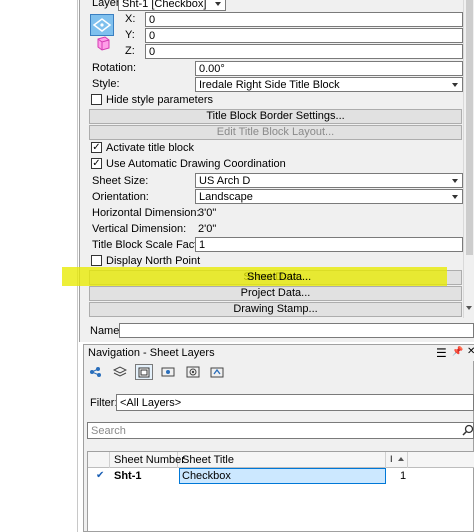  Describe the element at coordinates (470, 351) in the screenshot. I see `close-icon: ✕` at that location.